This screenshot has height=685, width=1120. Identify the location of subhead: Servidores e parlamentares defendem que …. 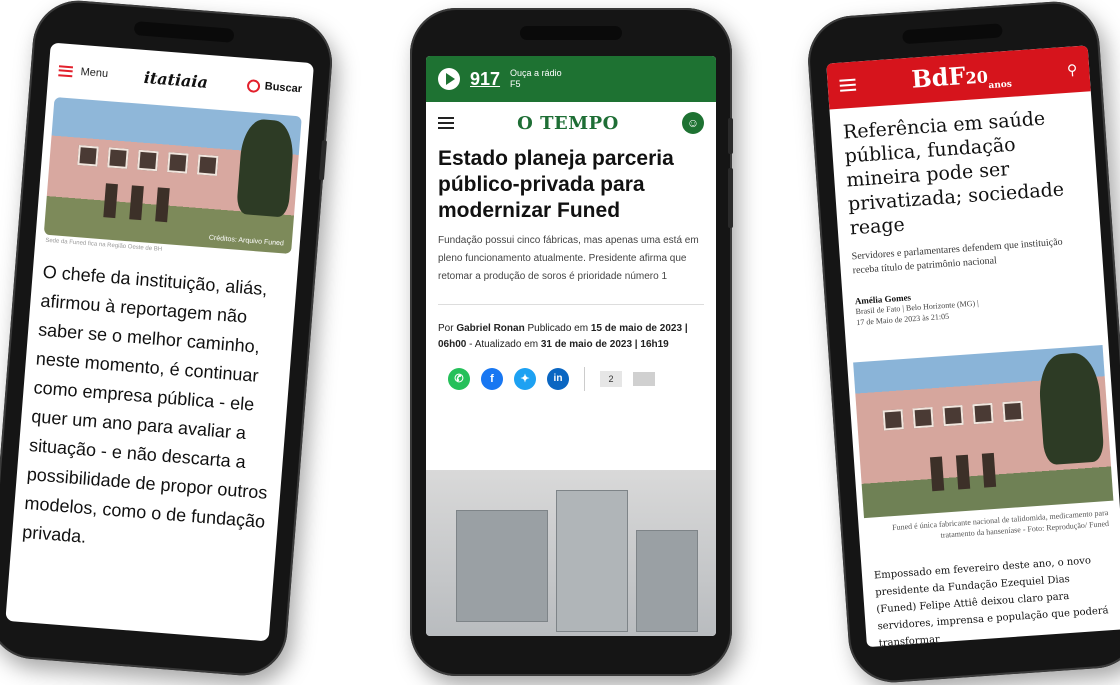
(957, 256).